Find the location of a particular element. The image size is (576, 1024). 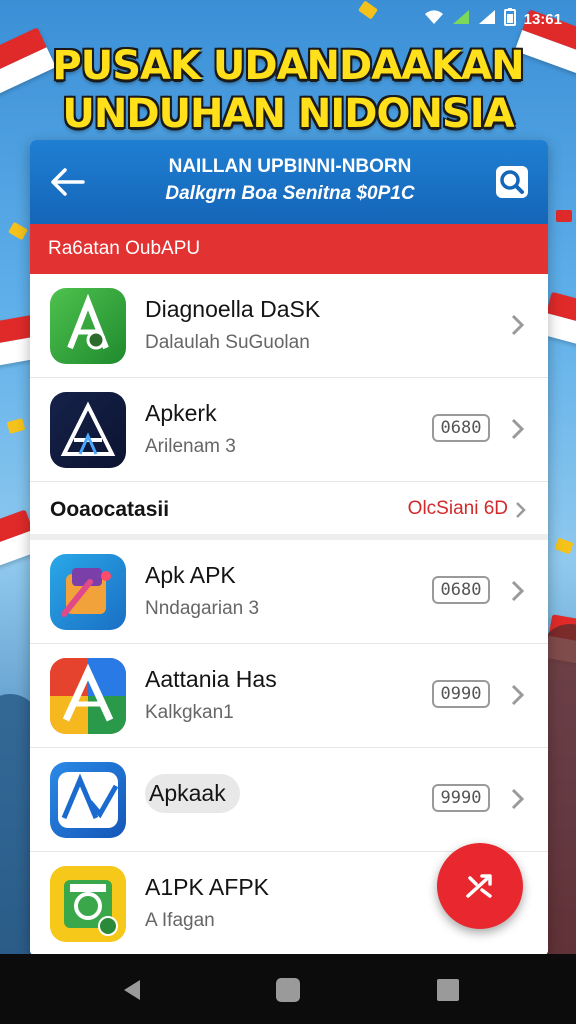

search-button is located at coordinates (512, 182).